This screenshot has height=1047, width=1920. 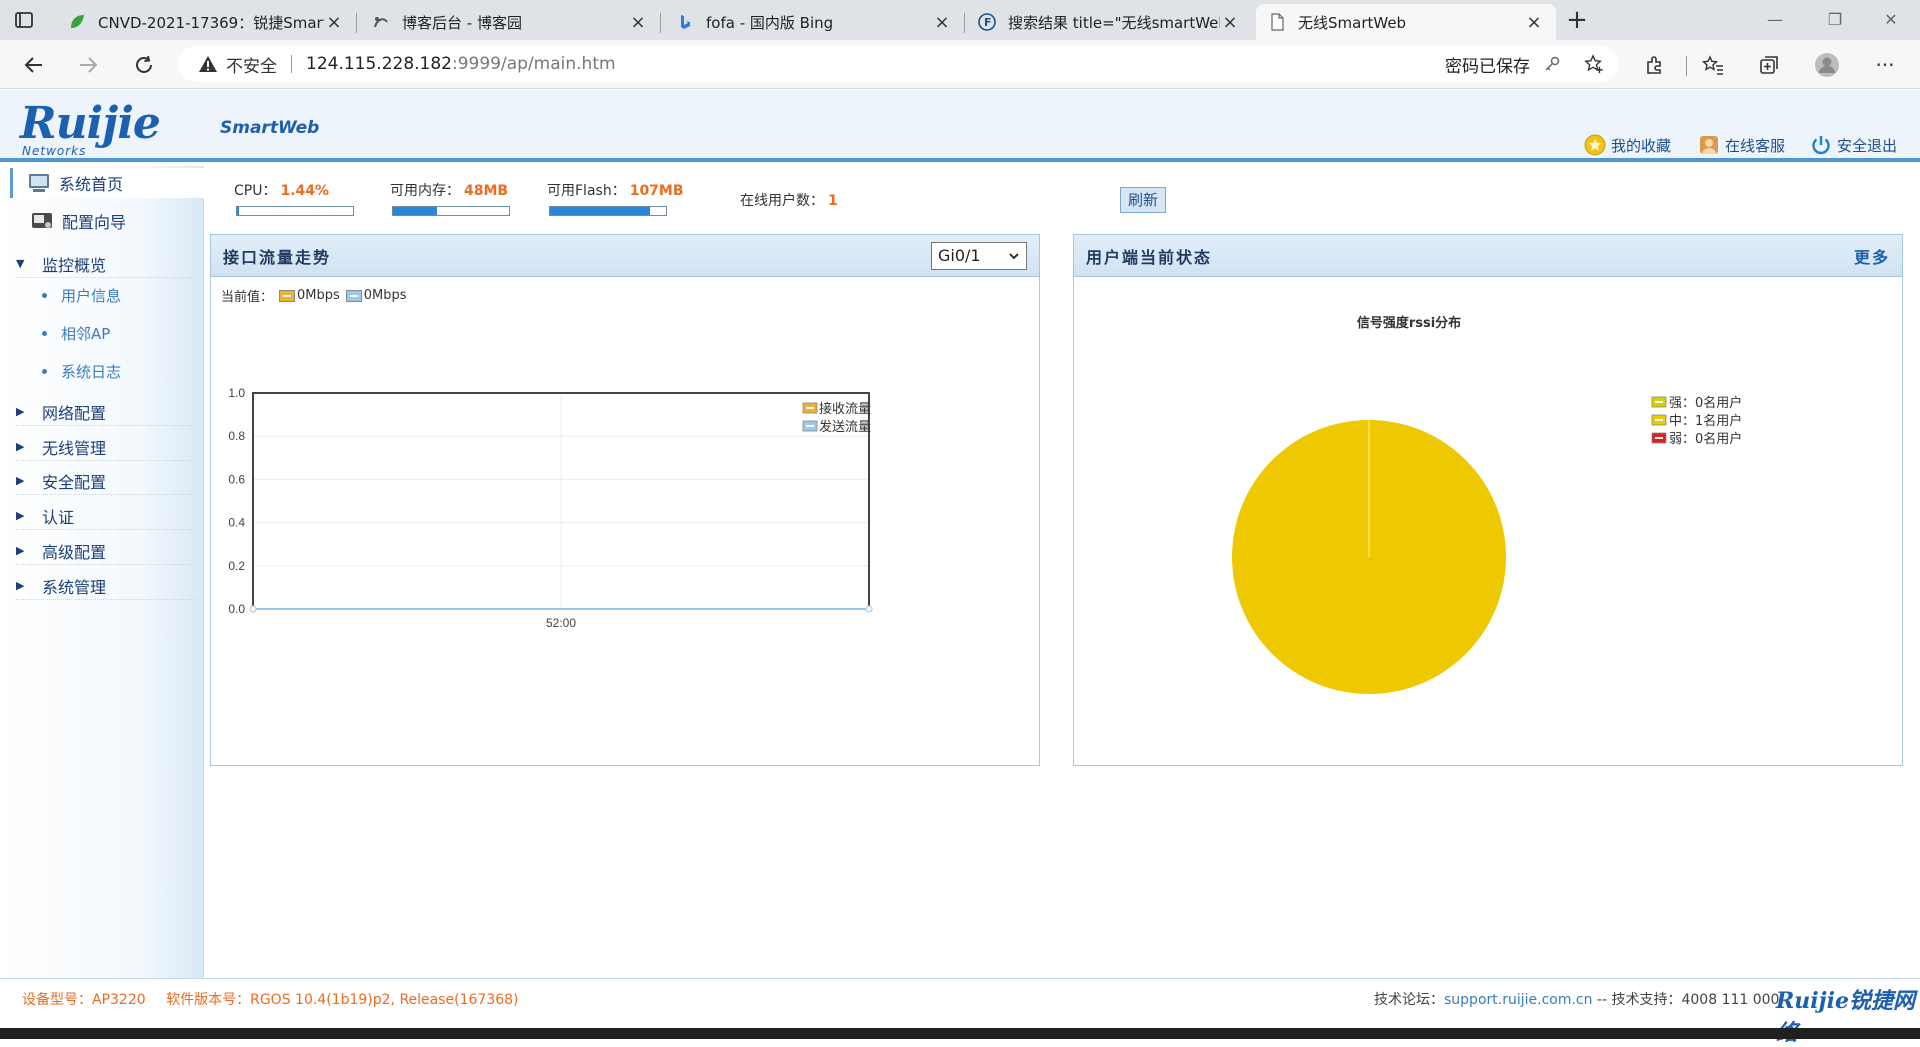 I want to click on url-text: 124.115.228.182:9999/ap/main.htm, so click(x=461, y=64).